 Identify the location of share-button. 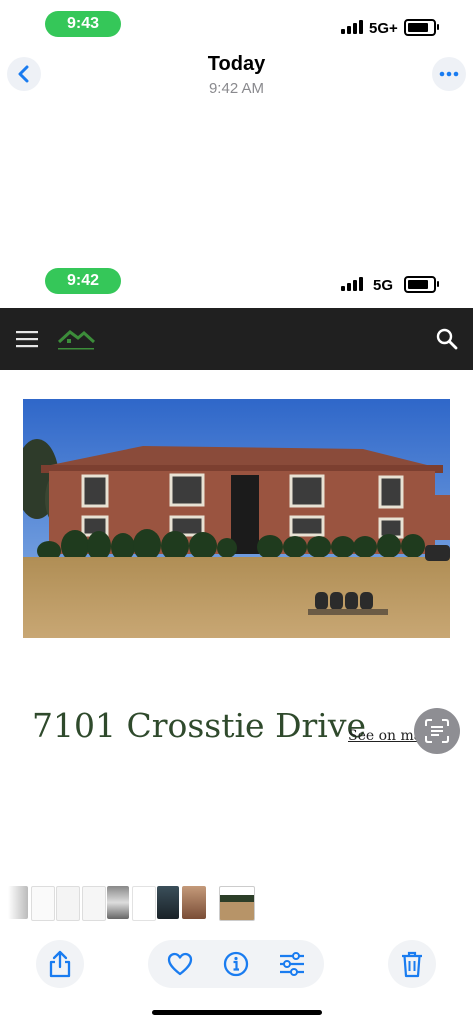
(60, 964).